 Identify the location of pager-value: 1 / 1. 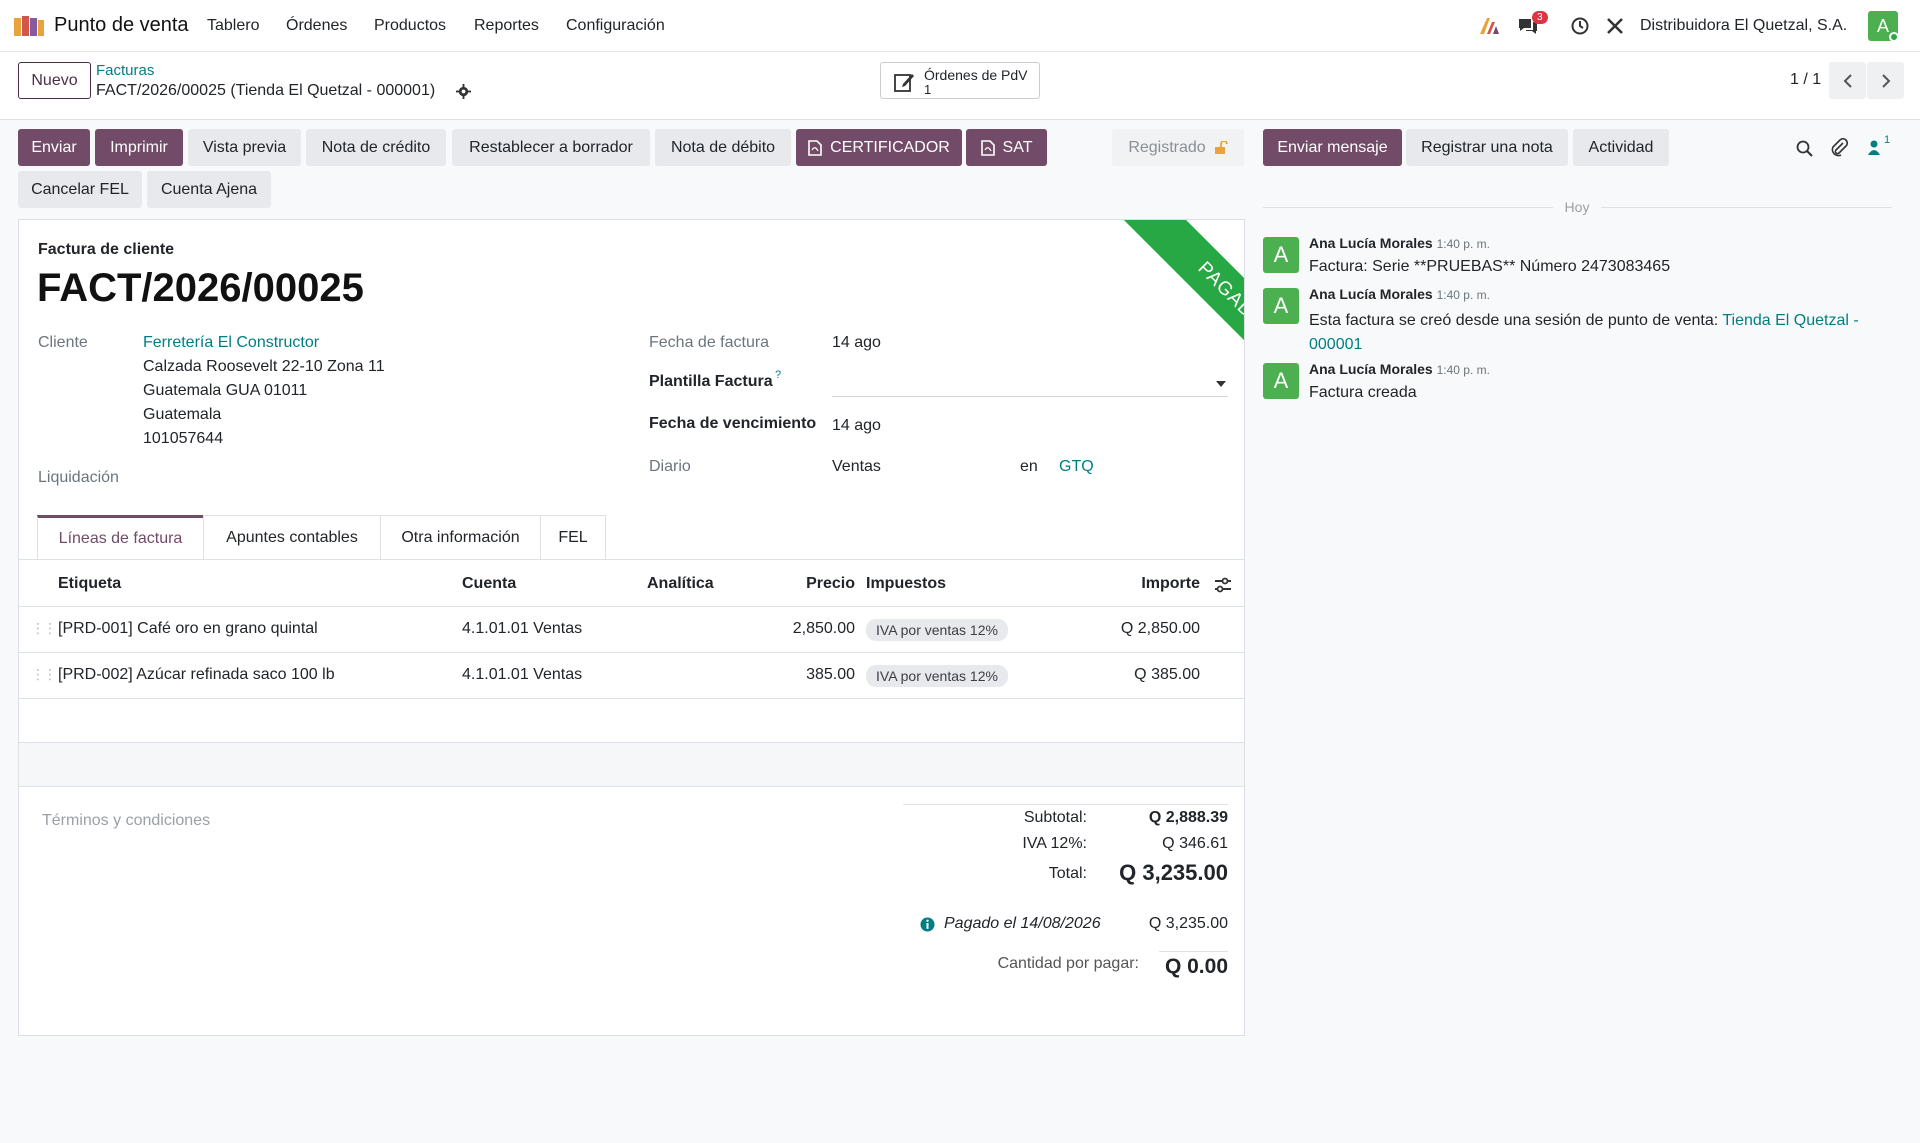
(1805, 80).